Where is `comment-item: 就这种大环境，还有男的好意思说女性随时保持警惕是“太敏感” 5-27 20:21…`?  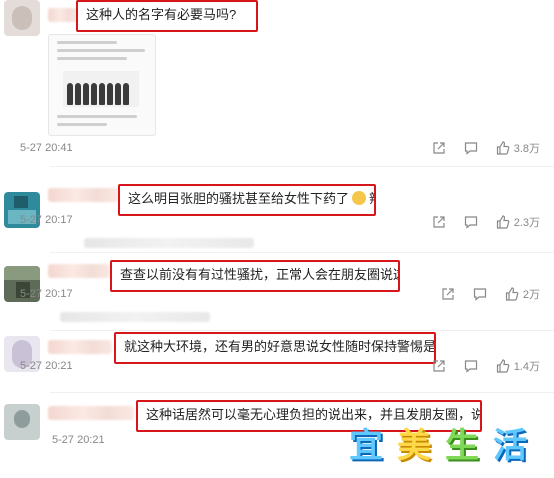 comment-item: 就这种大环境，还有男的好意思说女性随时保持警惕是“太敏感” 5-27 20:21… is located at coordinates (277, 365).